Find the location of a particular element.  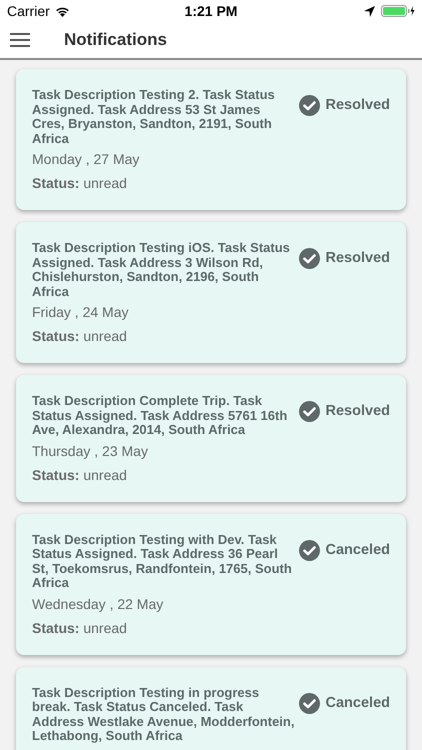

menu-button is located at coordinates (20, 40).